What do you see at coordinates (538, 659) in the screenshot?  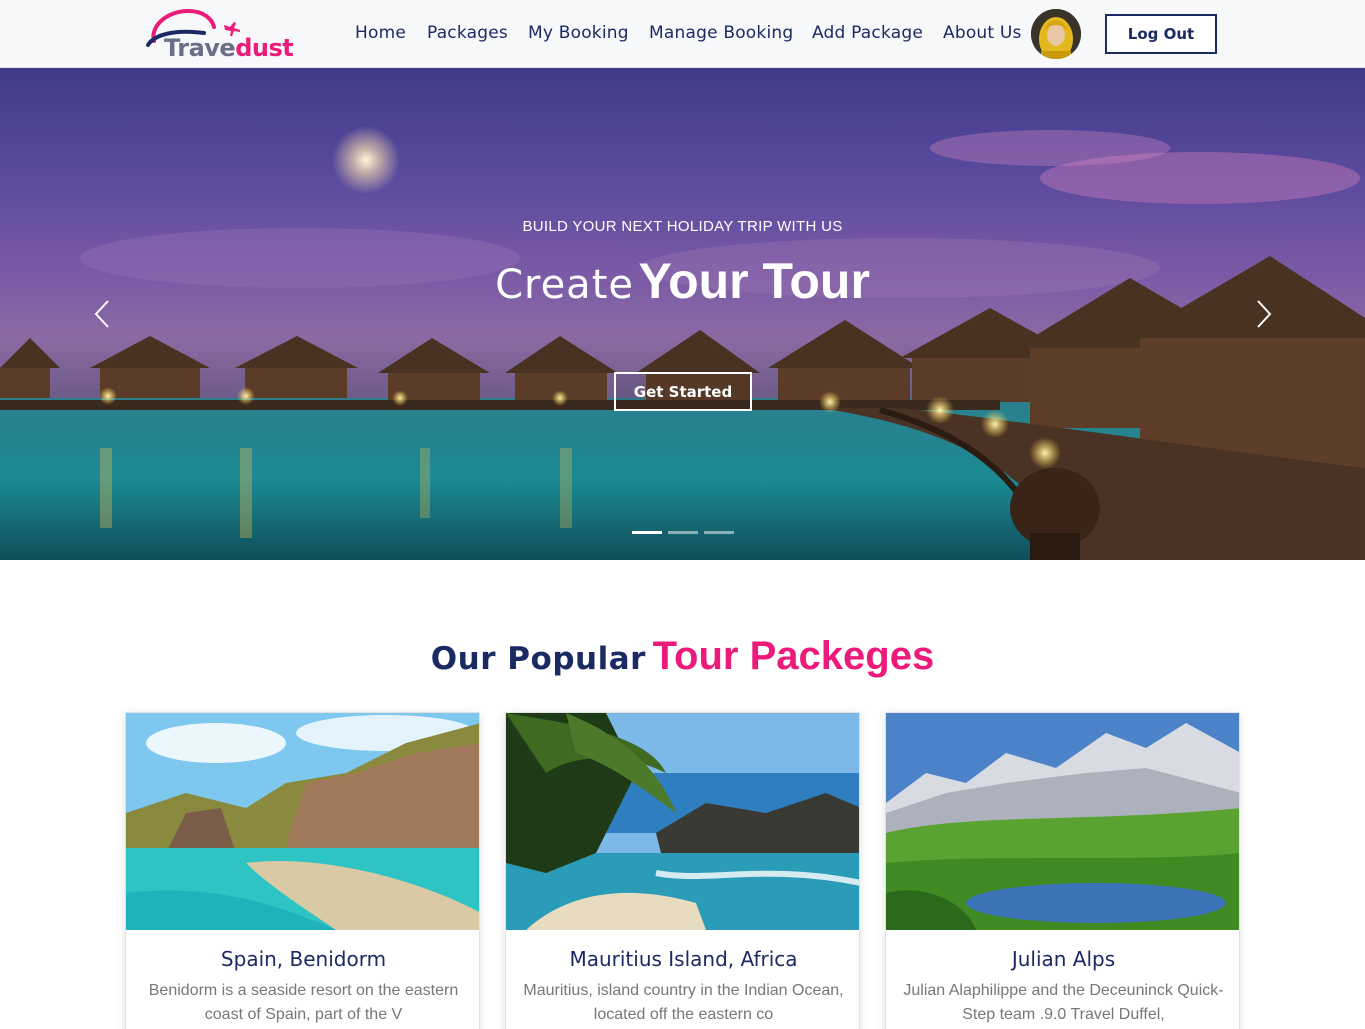 I see `section-title-part1: Our Popular` at bounding box center [538, 659].